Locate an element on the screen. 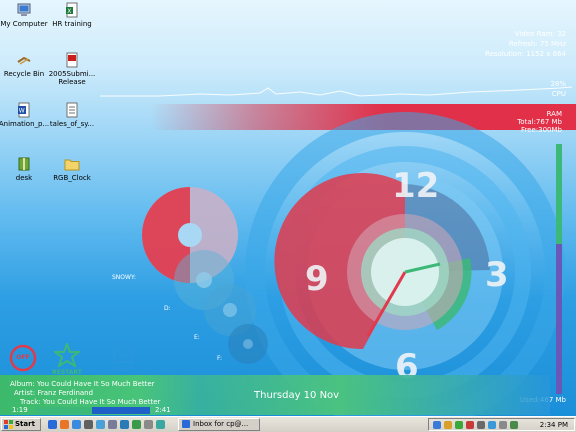  sleep-button: Z SLEEP is located at coordinates (123, 360).